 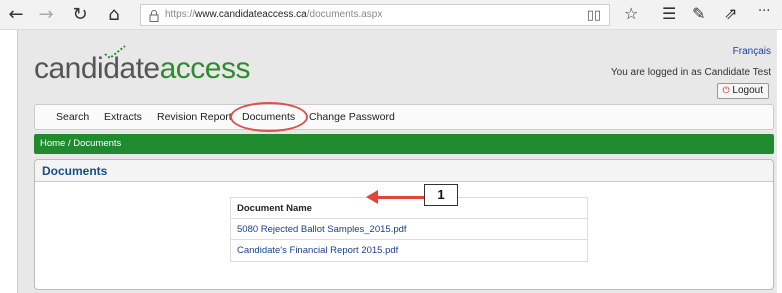 I want to click on menu-item-search: Search, so click(x=72, y=117).